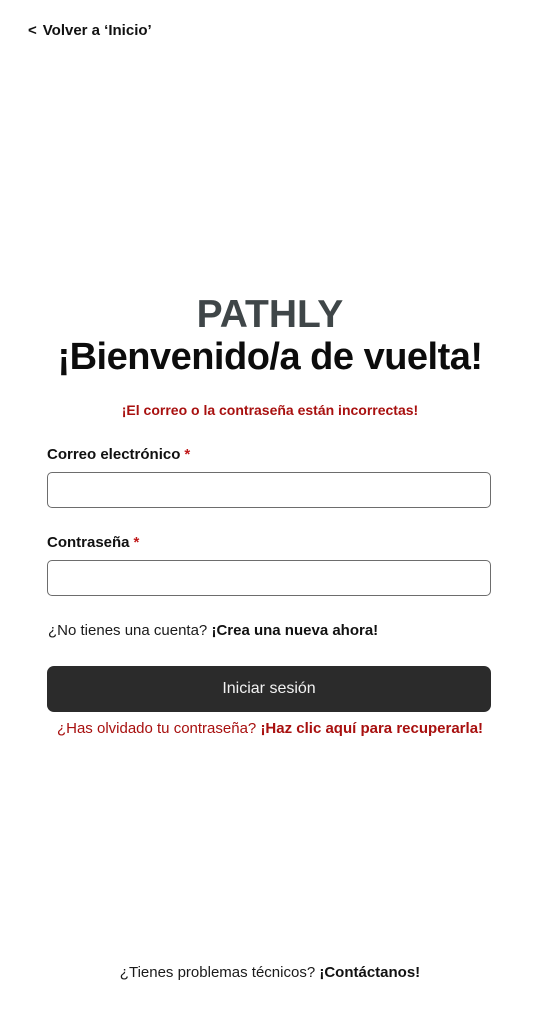 Image resolution: width=540 pixels, height=1024 pixels. Describe the element at coordinates (369, 972) in the screenshot. I see `contact-link: ¡Contáctanos!` at that location.